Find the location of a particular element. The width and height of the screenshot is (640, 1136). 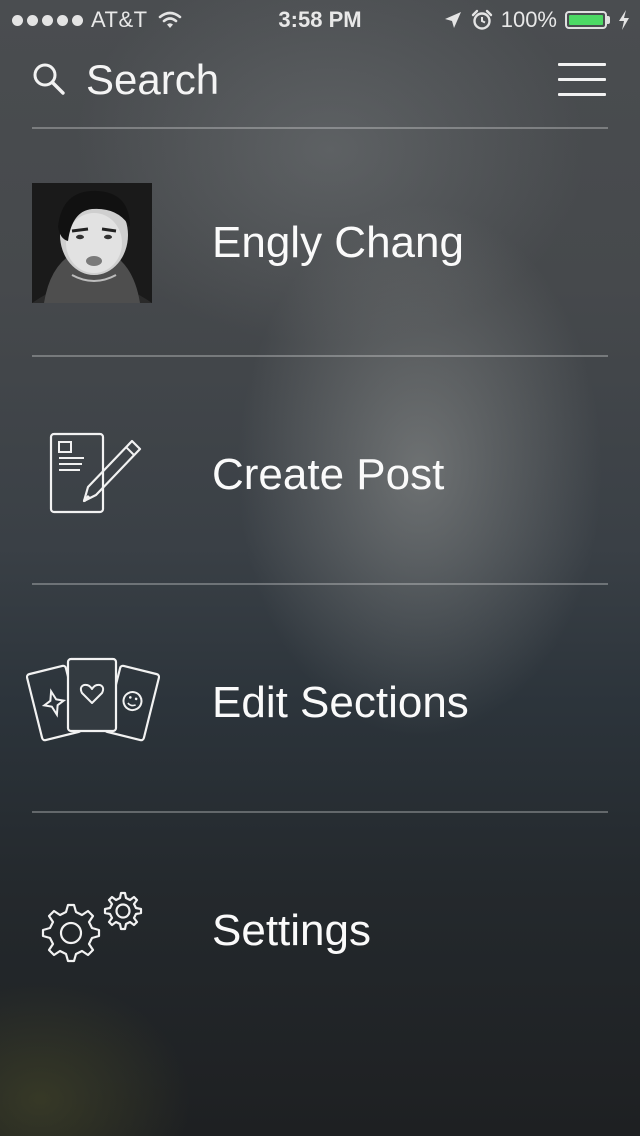

battery-fill is located at coordinates (586, 20).